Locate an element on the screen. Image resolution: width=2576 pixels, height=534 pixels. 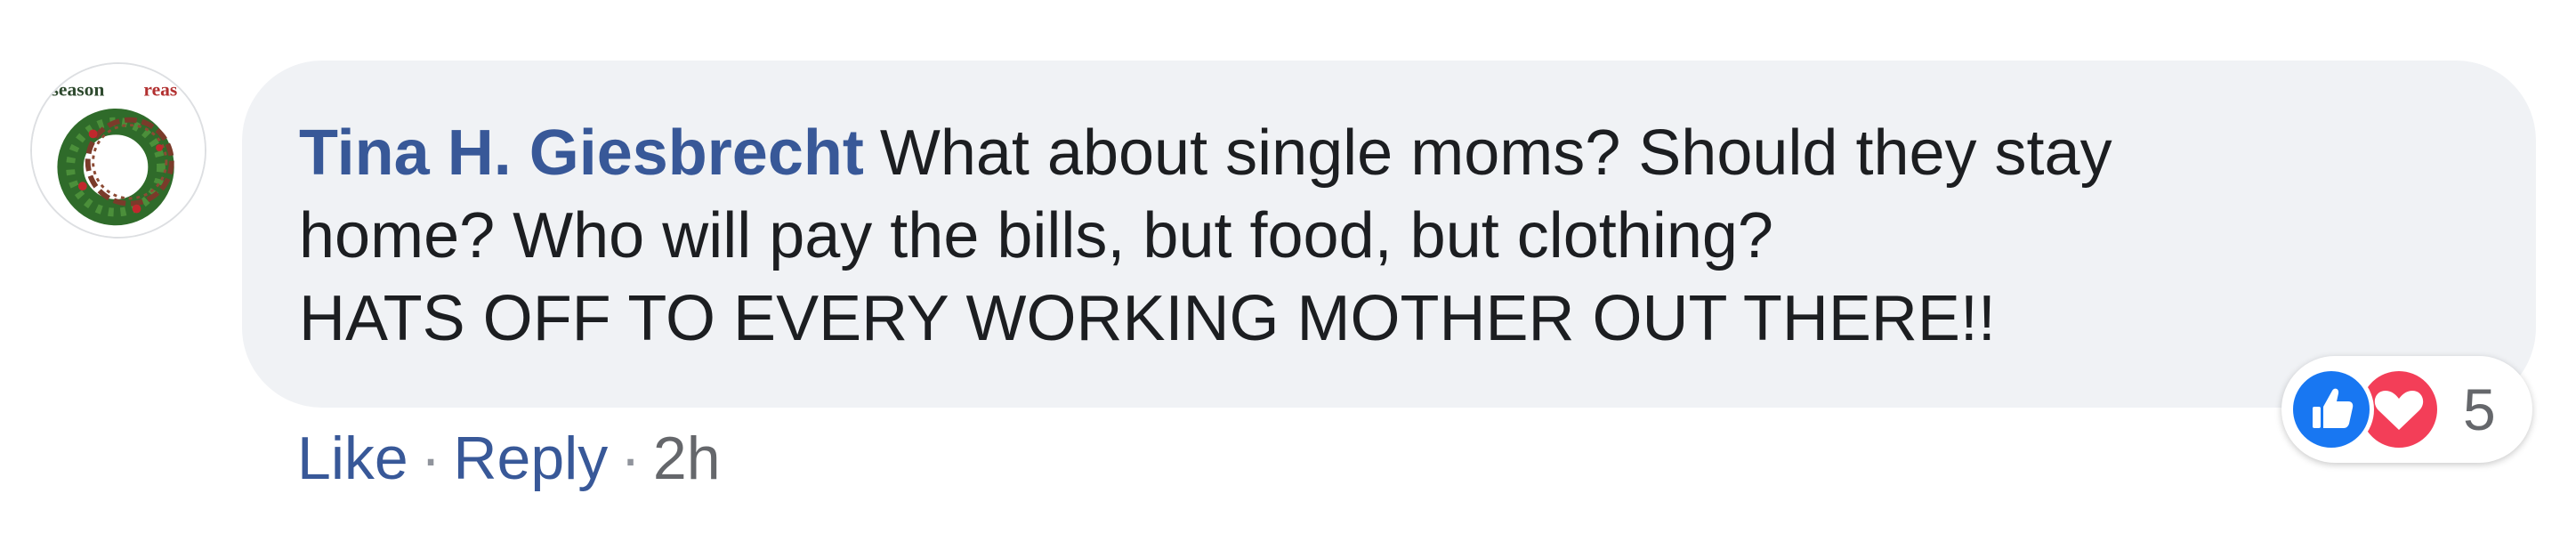
comment-text-line: What about single moms? Should they stay is located at coordinates (1495, 153).